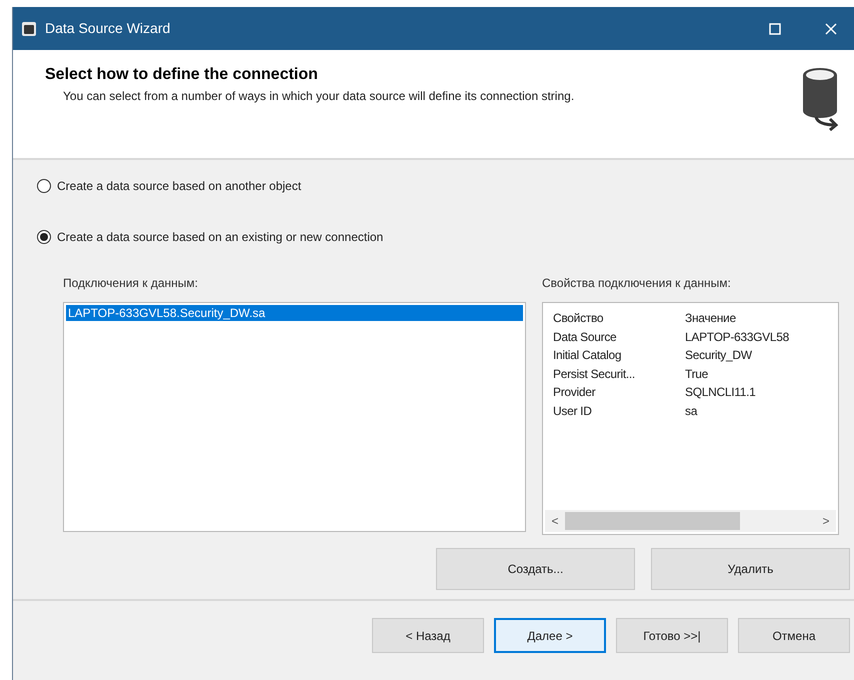 The width and height of the screenshot is (854, 680). What do you see at coordinates (750, 569) in the screenshot?
I see `action-button: Удалить` at bounding box center [750, 569].